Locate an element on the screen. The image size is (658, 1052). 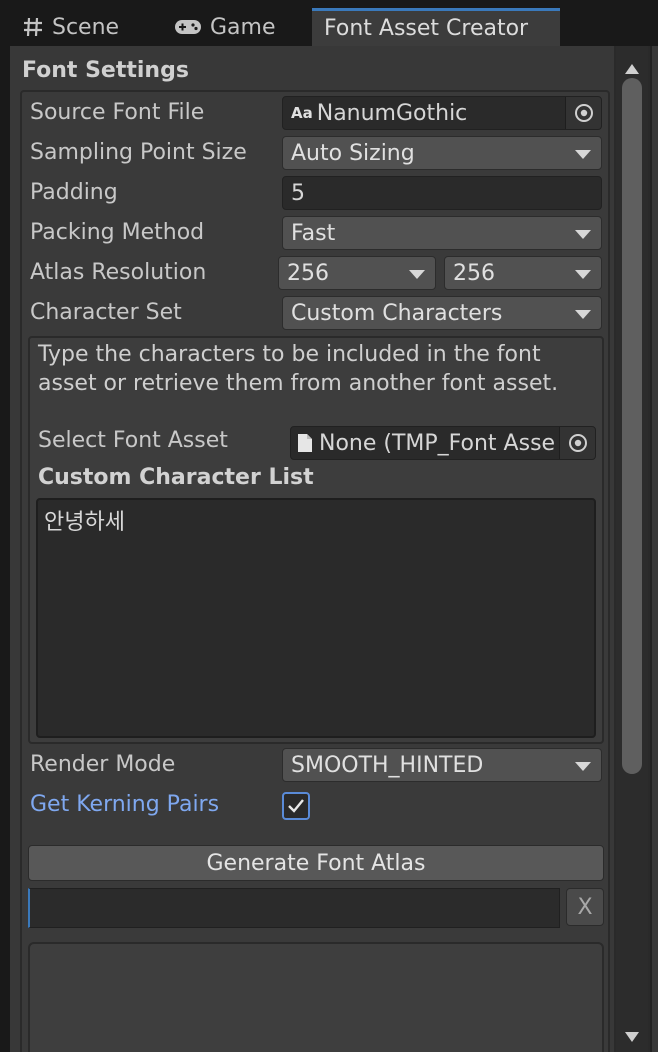
sampling-point-size-value: Auto Sizing is located at coordinates (353, 153).